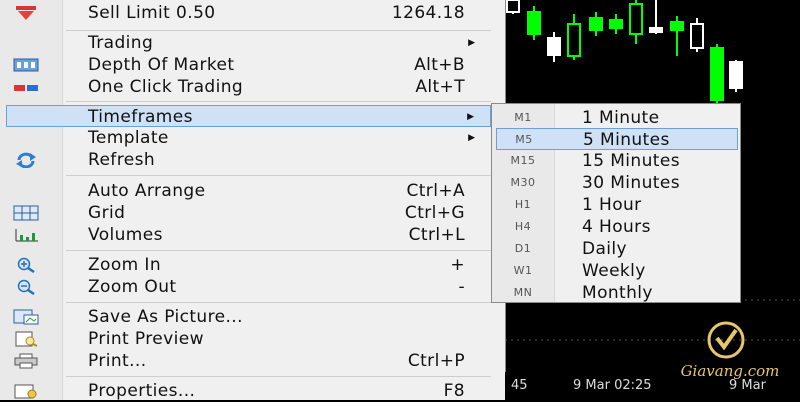 Image resolution: width=800 pixels, height=402 pixels. I want to click on refresh-icon, so click(26, 160).